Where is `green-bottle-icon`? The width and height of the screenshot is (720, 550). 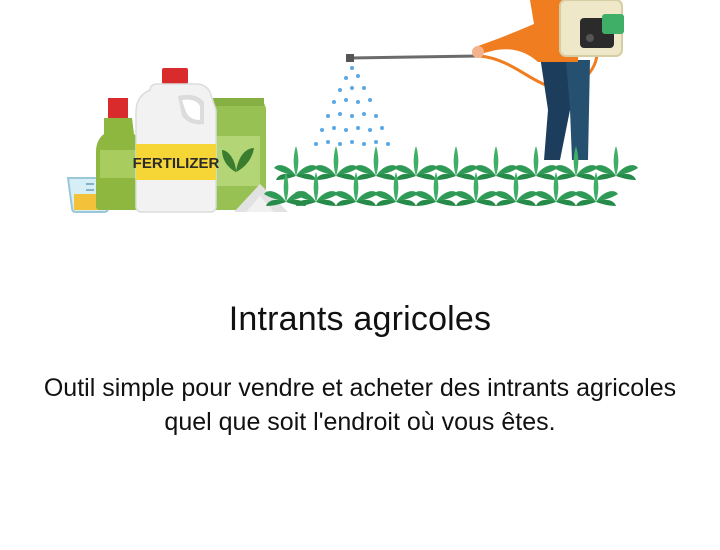 green-bottle-icon is located at coordinates (119, 154).